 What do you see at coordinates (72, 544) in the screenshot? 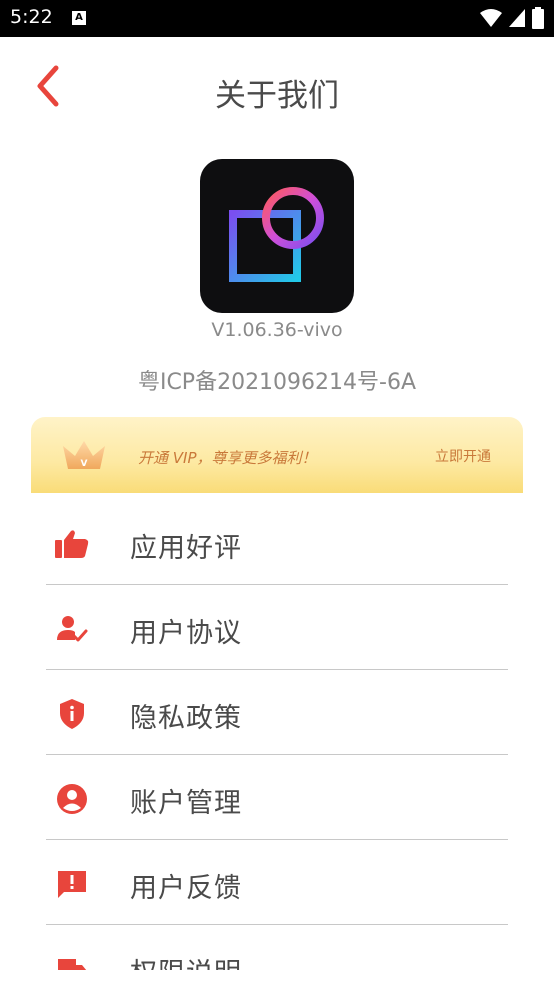
I see `thumbs-up-icon` at bounding box center [72, 544].